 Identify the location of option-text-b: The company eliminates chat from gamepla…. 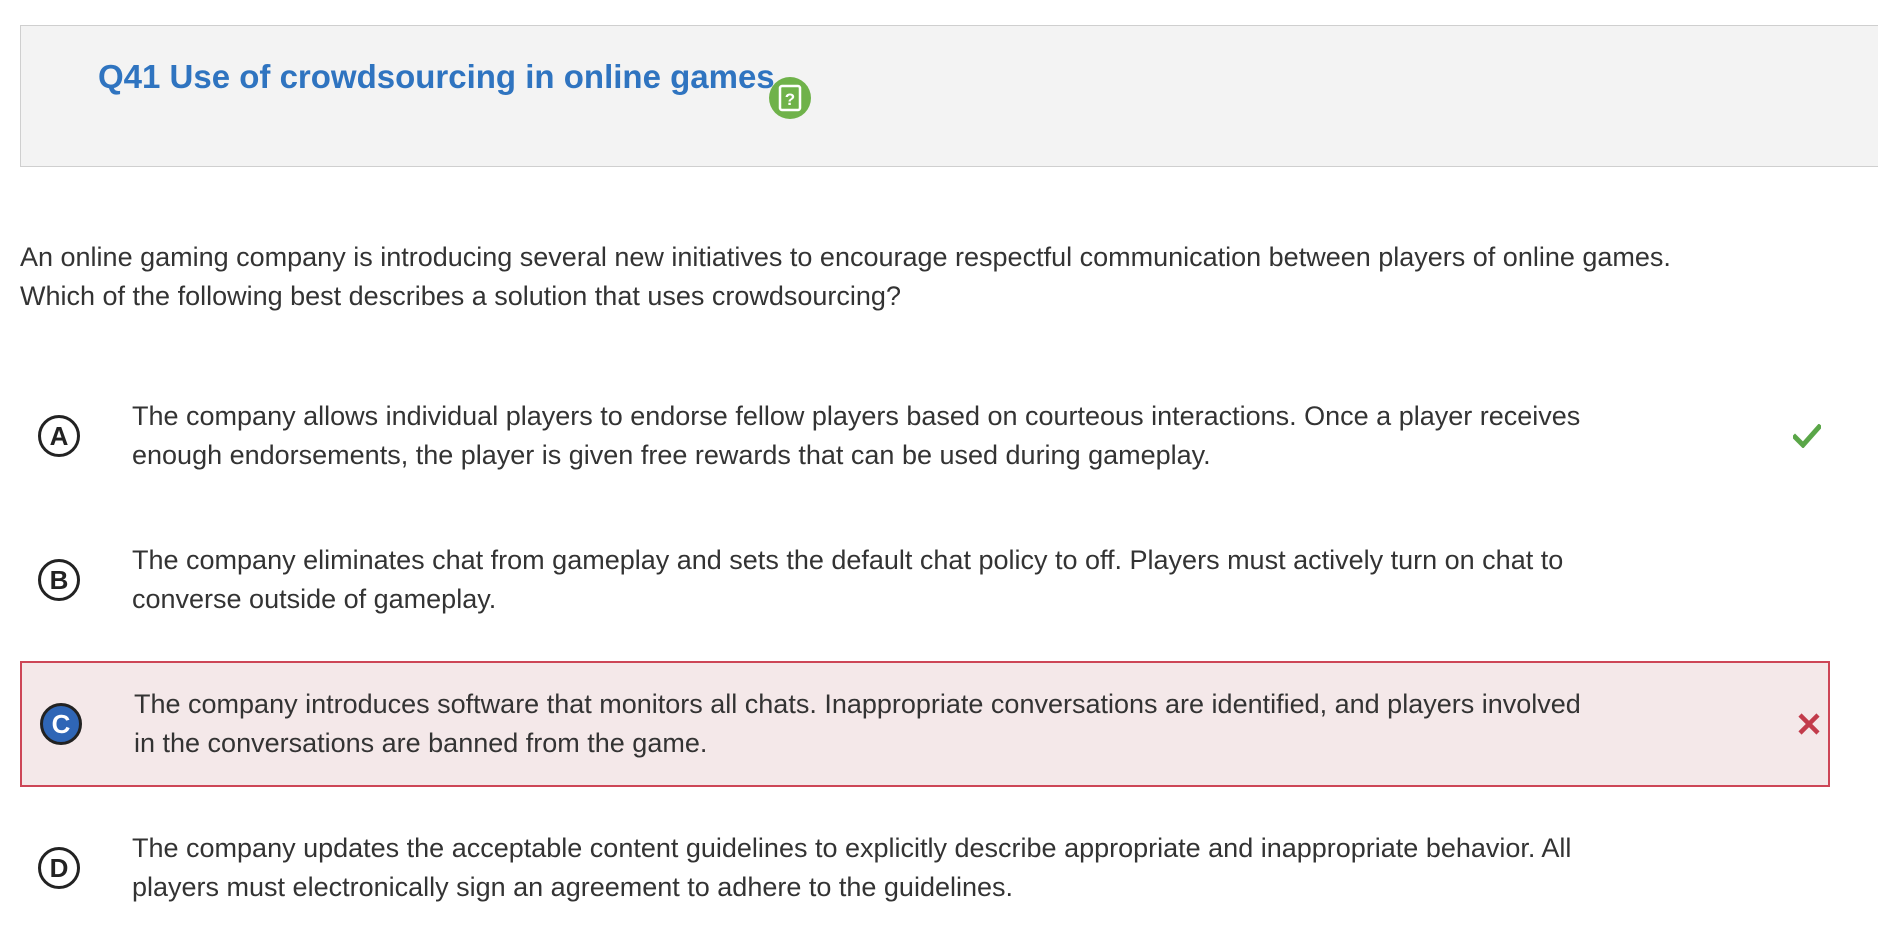
(848, 579).